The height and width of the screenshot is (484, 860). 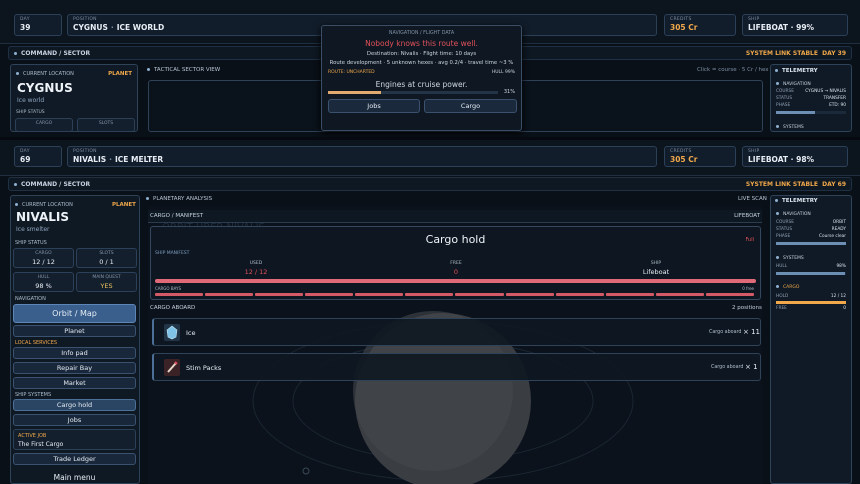 What do you see at coordinates (509, 92) in the screenshot?
I see `flight-progress-text: 31%` at bounding box center [509, 92].